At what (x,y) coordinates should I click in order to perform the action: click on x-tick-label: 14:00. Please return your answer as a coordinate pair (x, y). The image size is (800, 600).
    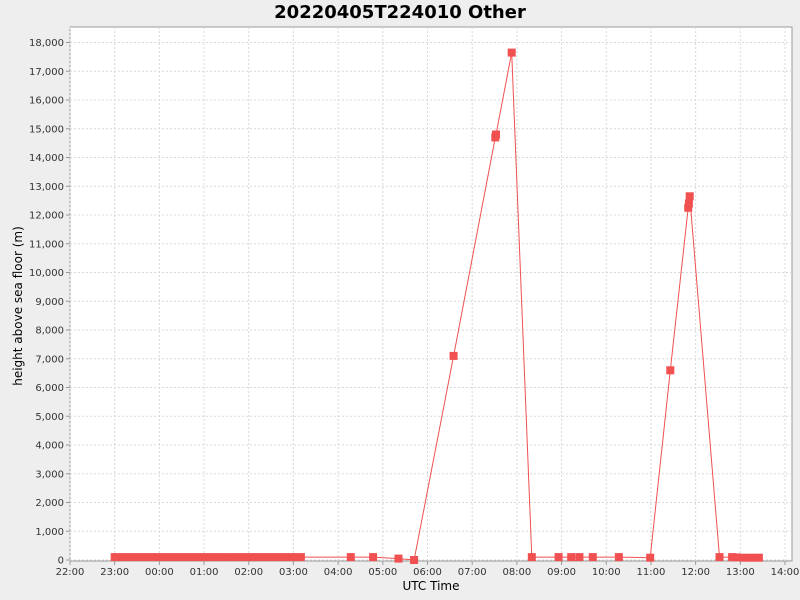
    Looking at the image, I should click on (785, 572).